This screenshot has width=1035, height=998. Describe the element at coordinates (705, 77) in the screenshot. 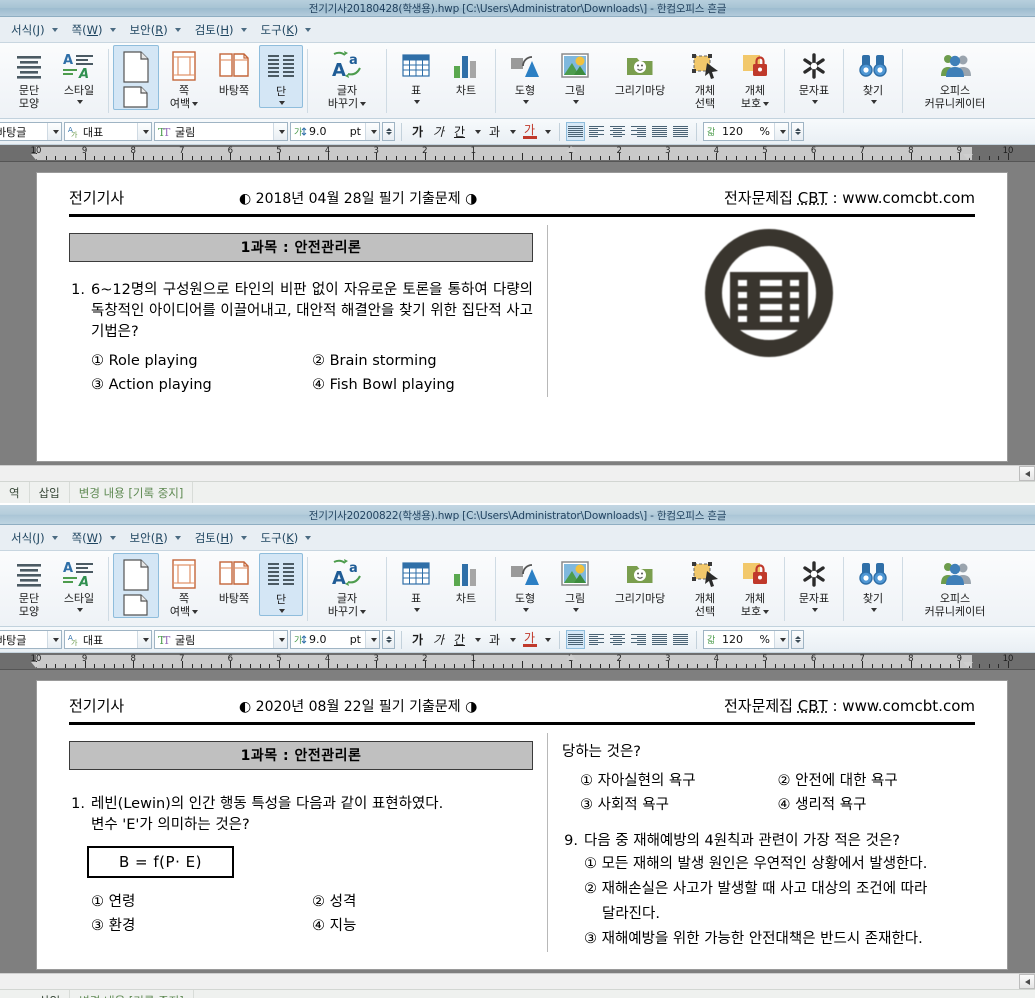

I see `object-select-button: 개체 선택` at that location.